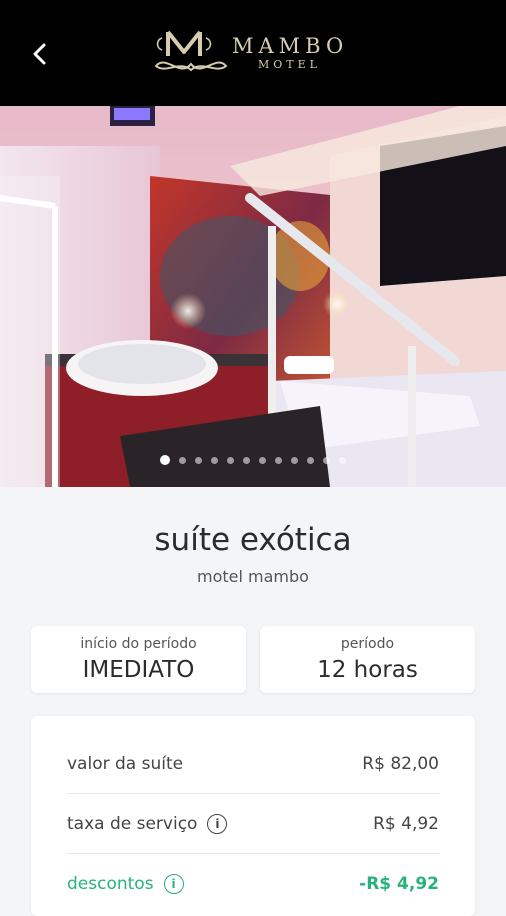  What do you see at coordinates (253, 884) in the screenshot?
I see `price-row-discounts: descontos i -R$ 4,92` at bounding box center [253, 884].